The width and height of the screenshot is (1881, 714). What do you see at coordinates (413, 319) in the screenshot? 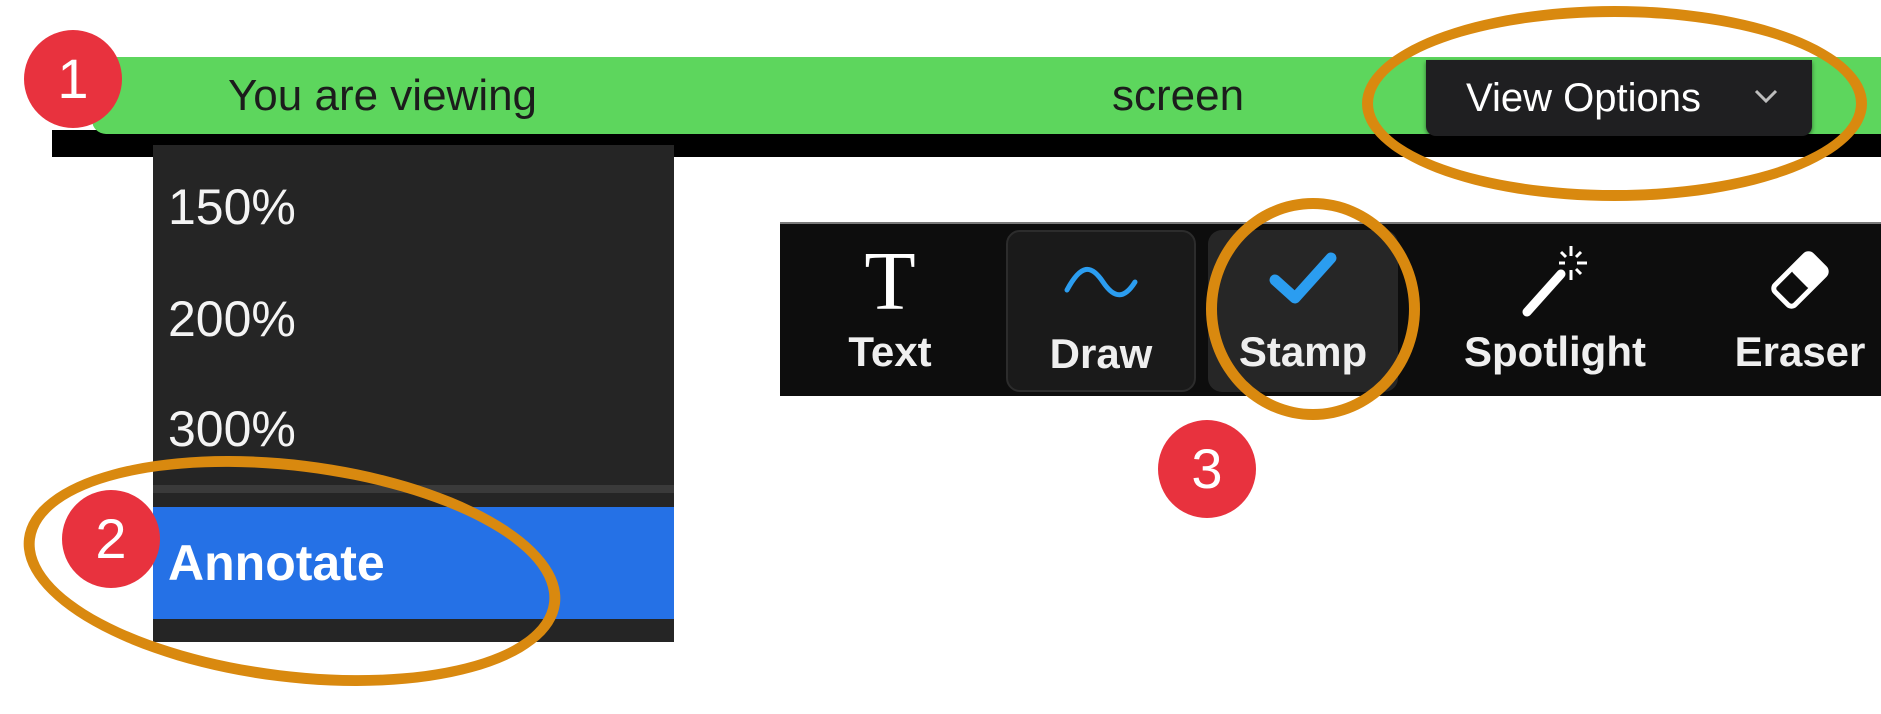
I see `menu-item-zoom-200: 200%` at bounding box center [413, 319].